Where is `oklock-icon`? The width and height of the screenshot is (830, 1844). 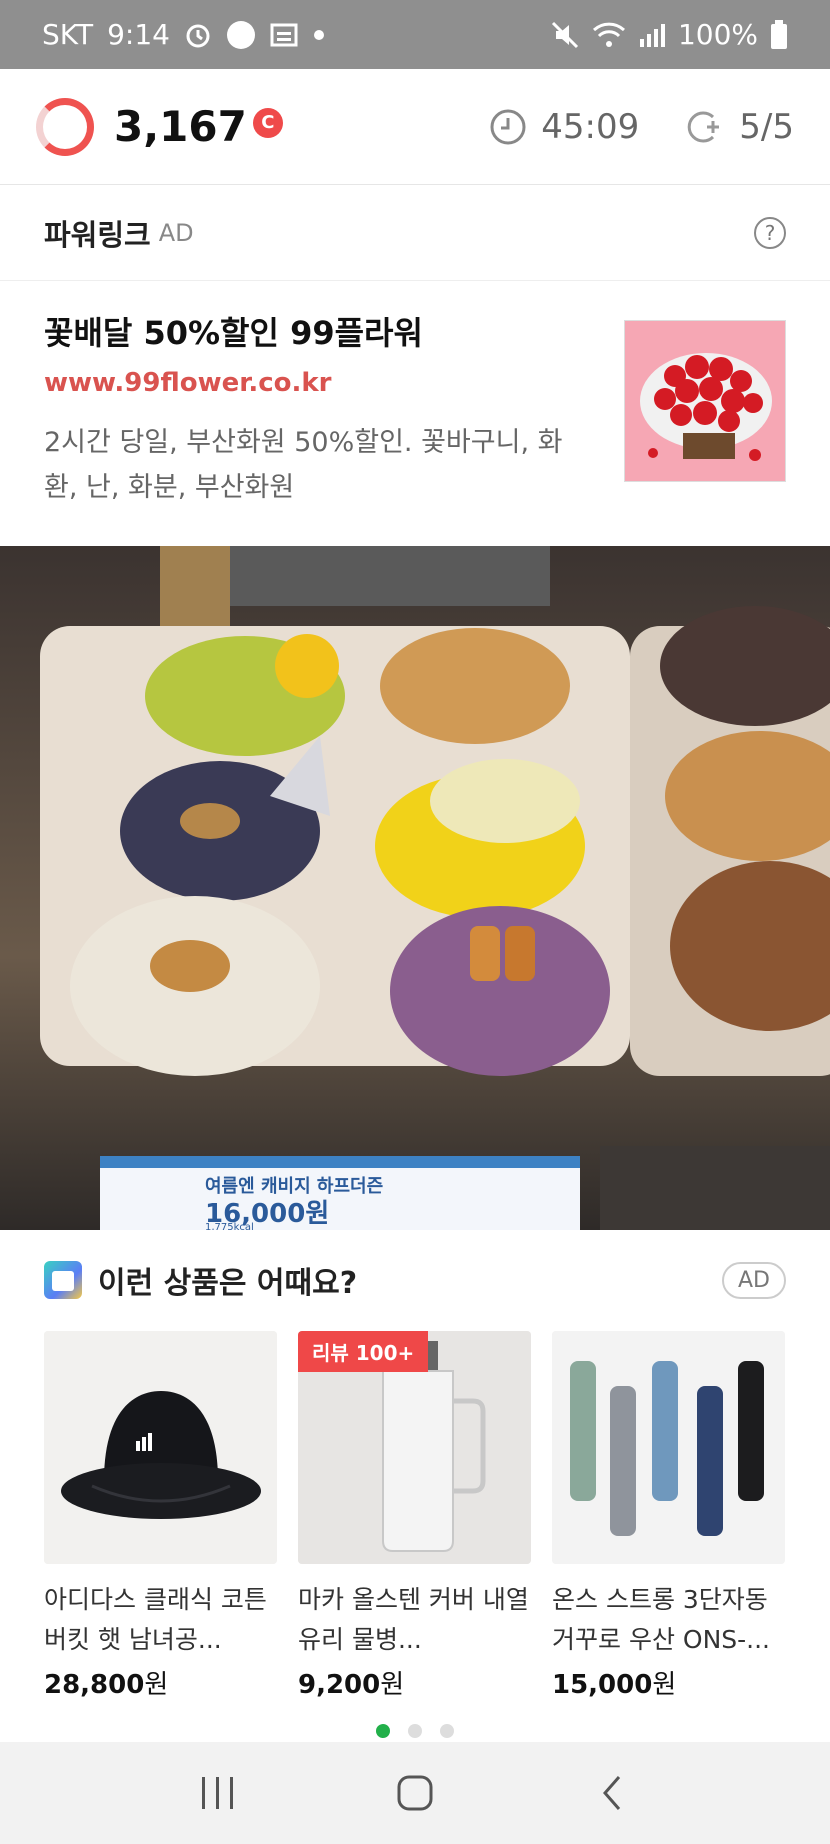
oklock-icon is located at coordinates (241, 35).